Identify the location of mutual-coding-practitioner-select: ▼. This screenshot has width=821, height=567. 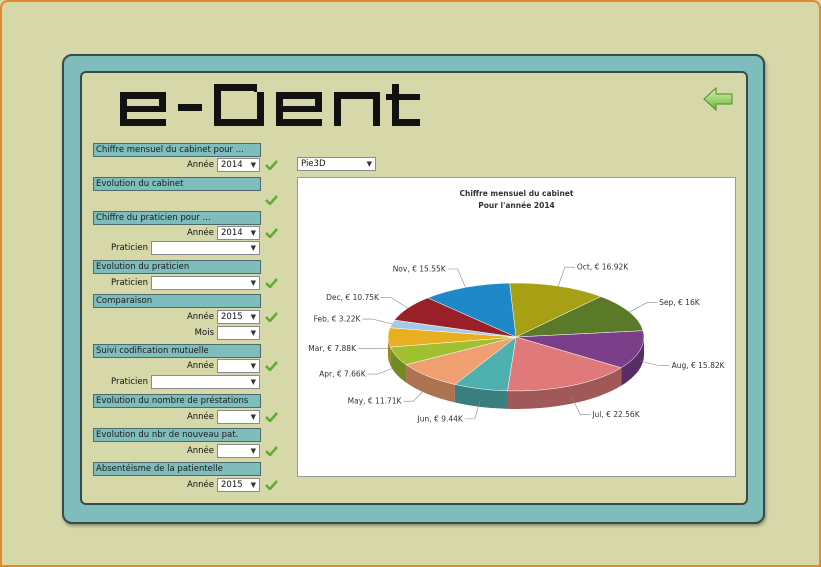
(205, 382).